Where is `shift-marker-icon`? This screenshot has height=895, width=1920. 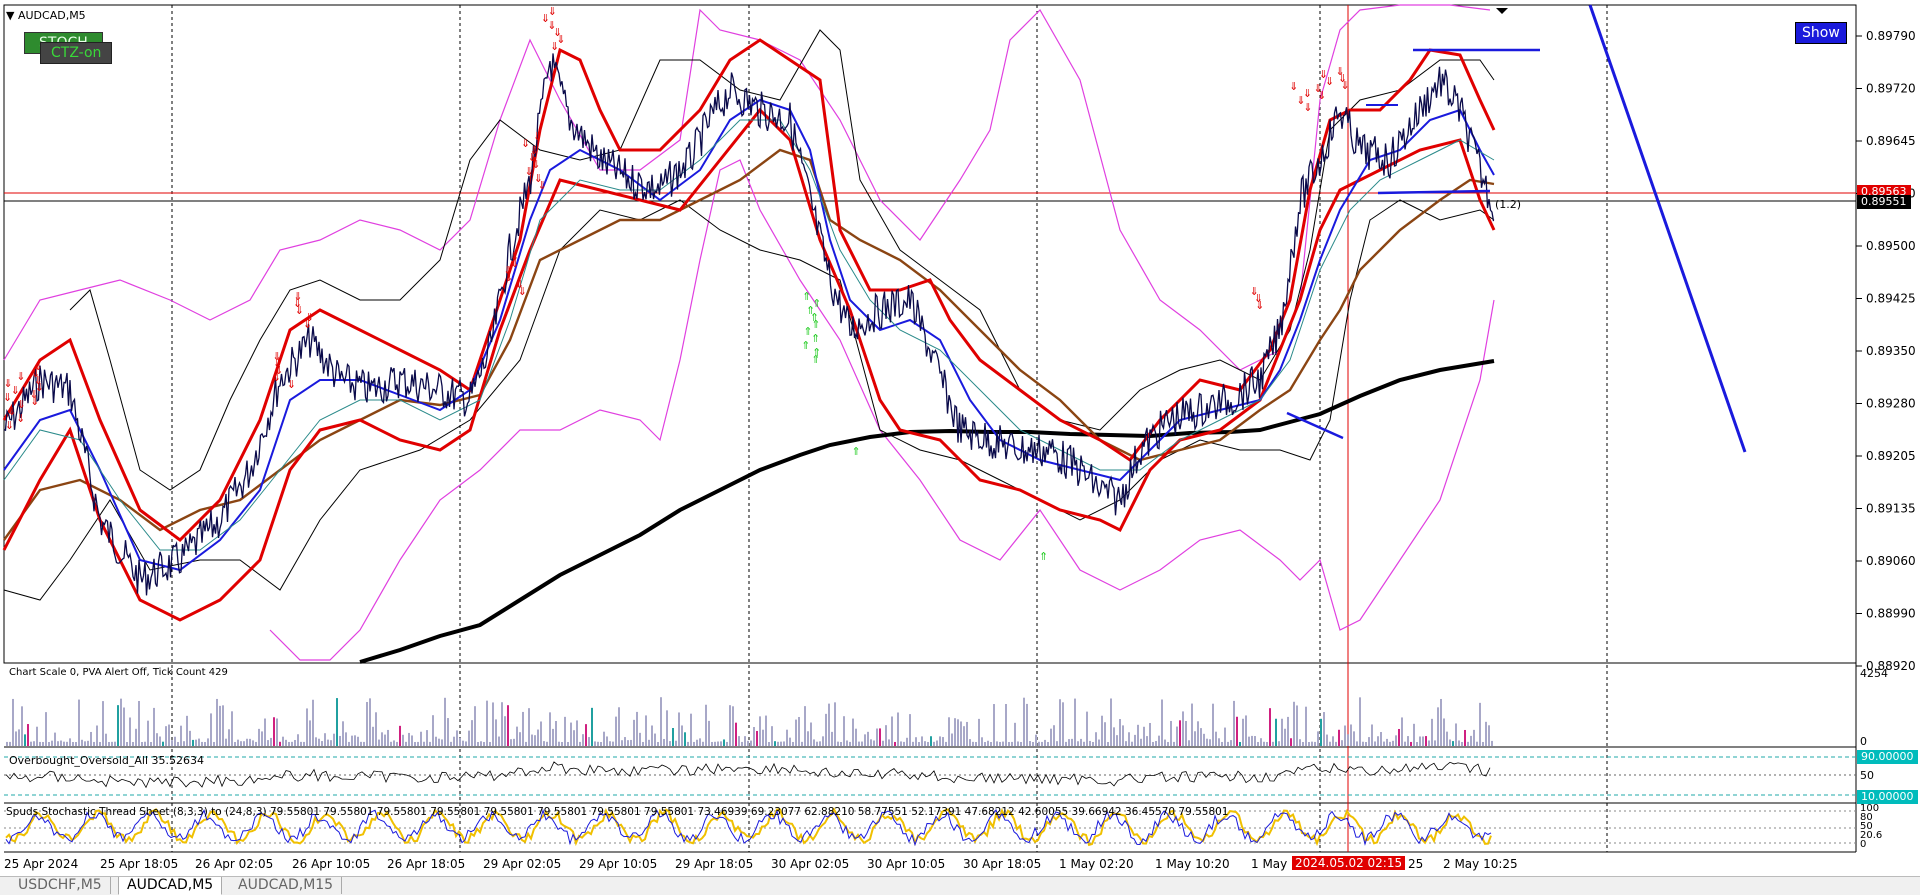
shift-marker-icon is located at coordinates (1502, 11).